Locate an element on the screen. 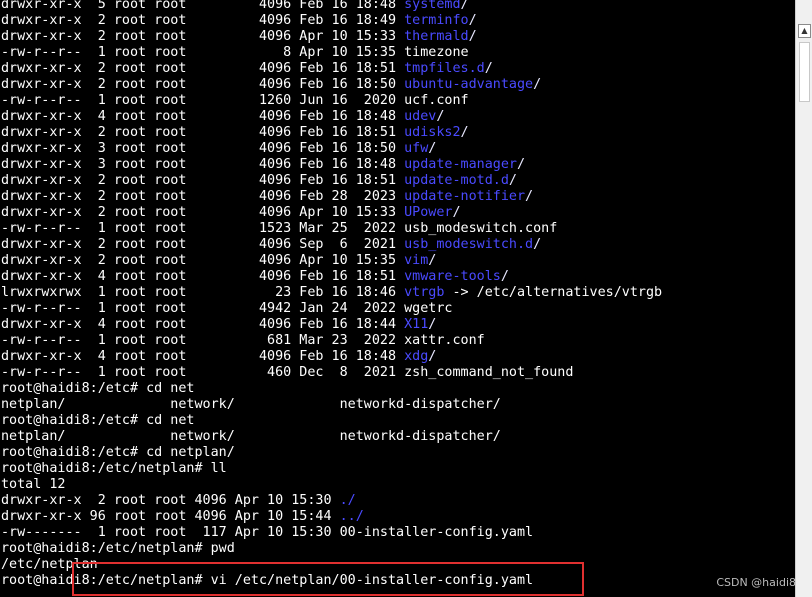 This screenshot has height=597, width=812. file-name: timezone is located at coordinates (436, 52).